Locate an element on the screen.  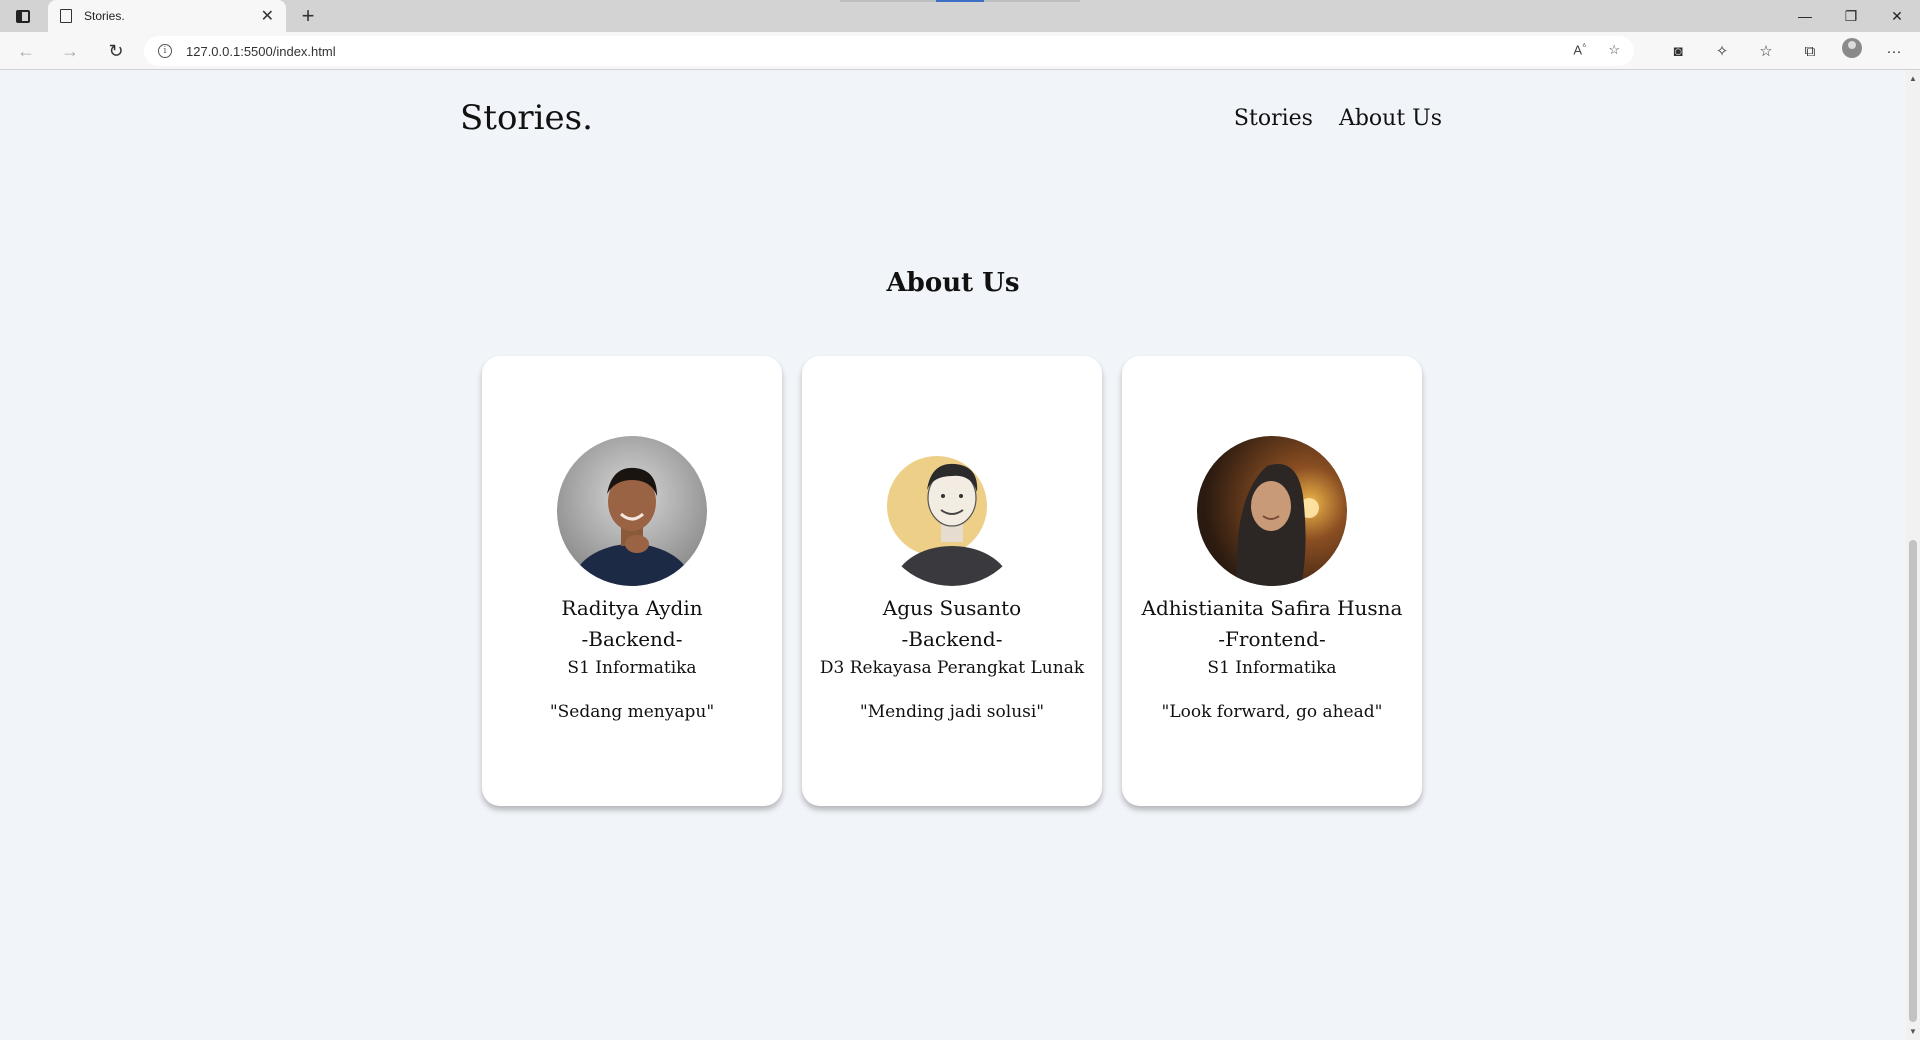
member-education: D3 Rekayasa Perangkat Lunak is located at coordinates (952, 668).